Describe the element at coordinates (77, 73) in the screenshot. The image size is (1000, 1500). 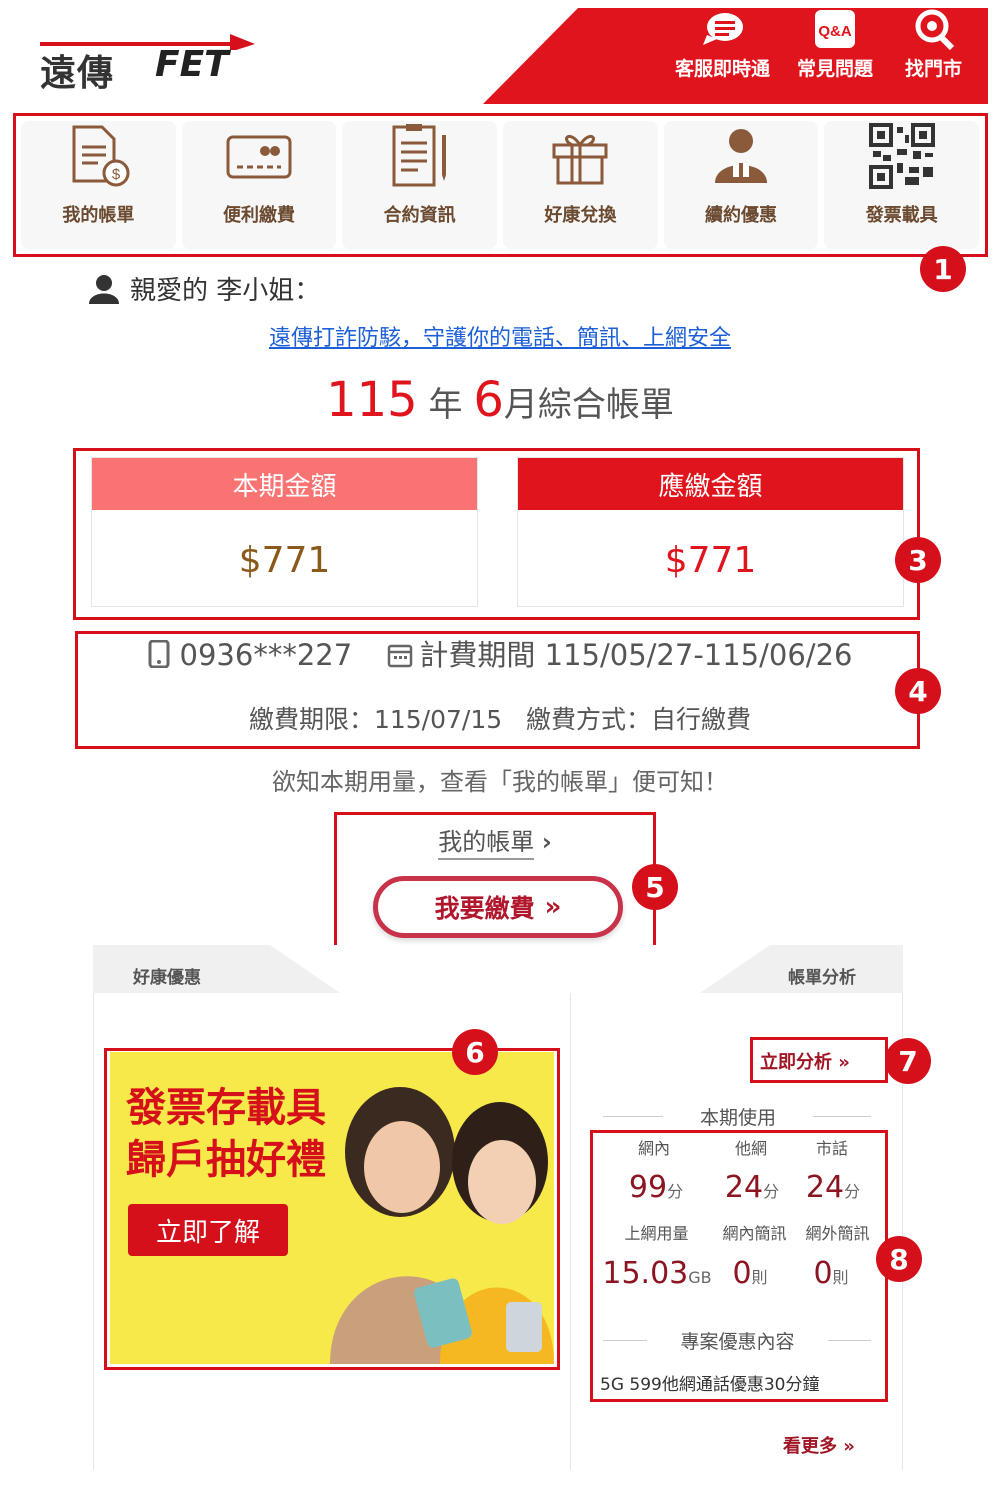
I see `logo-text: 遠傳` at that location.